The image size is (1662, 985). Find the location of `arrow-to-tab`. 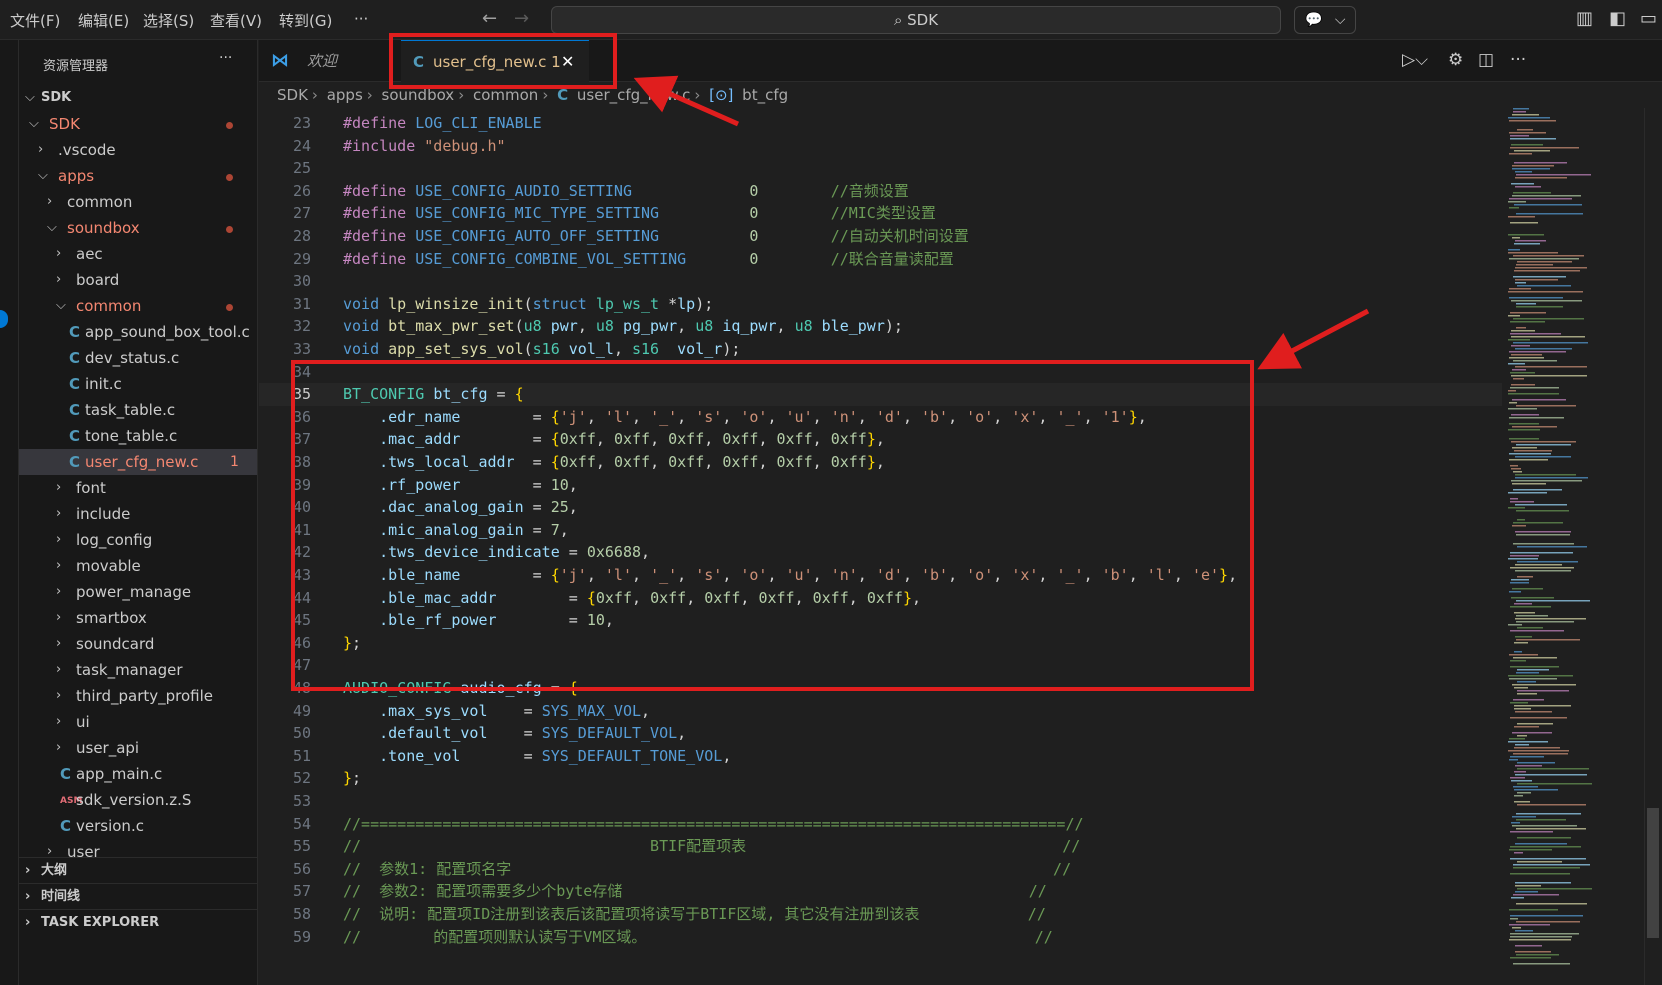

arrow-to-tab is located at coordinates (686, 101).